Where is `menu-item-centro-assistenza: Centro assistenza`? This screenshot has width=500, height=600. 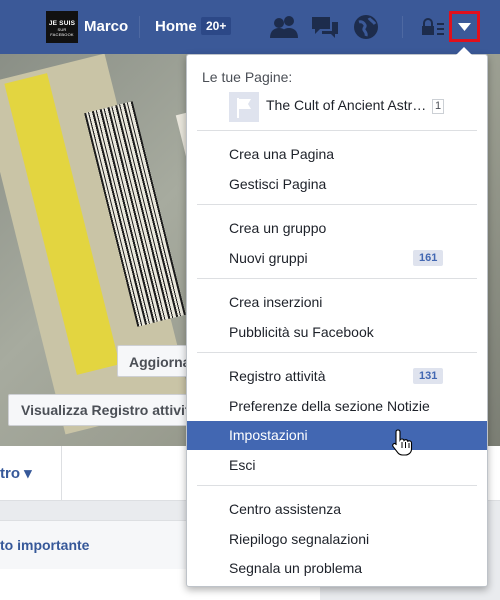
menu-item-centro-assistenza: Centro assistenza is located at coordinates (337, 509).